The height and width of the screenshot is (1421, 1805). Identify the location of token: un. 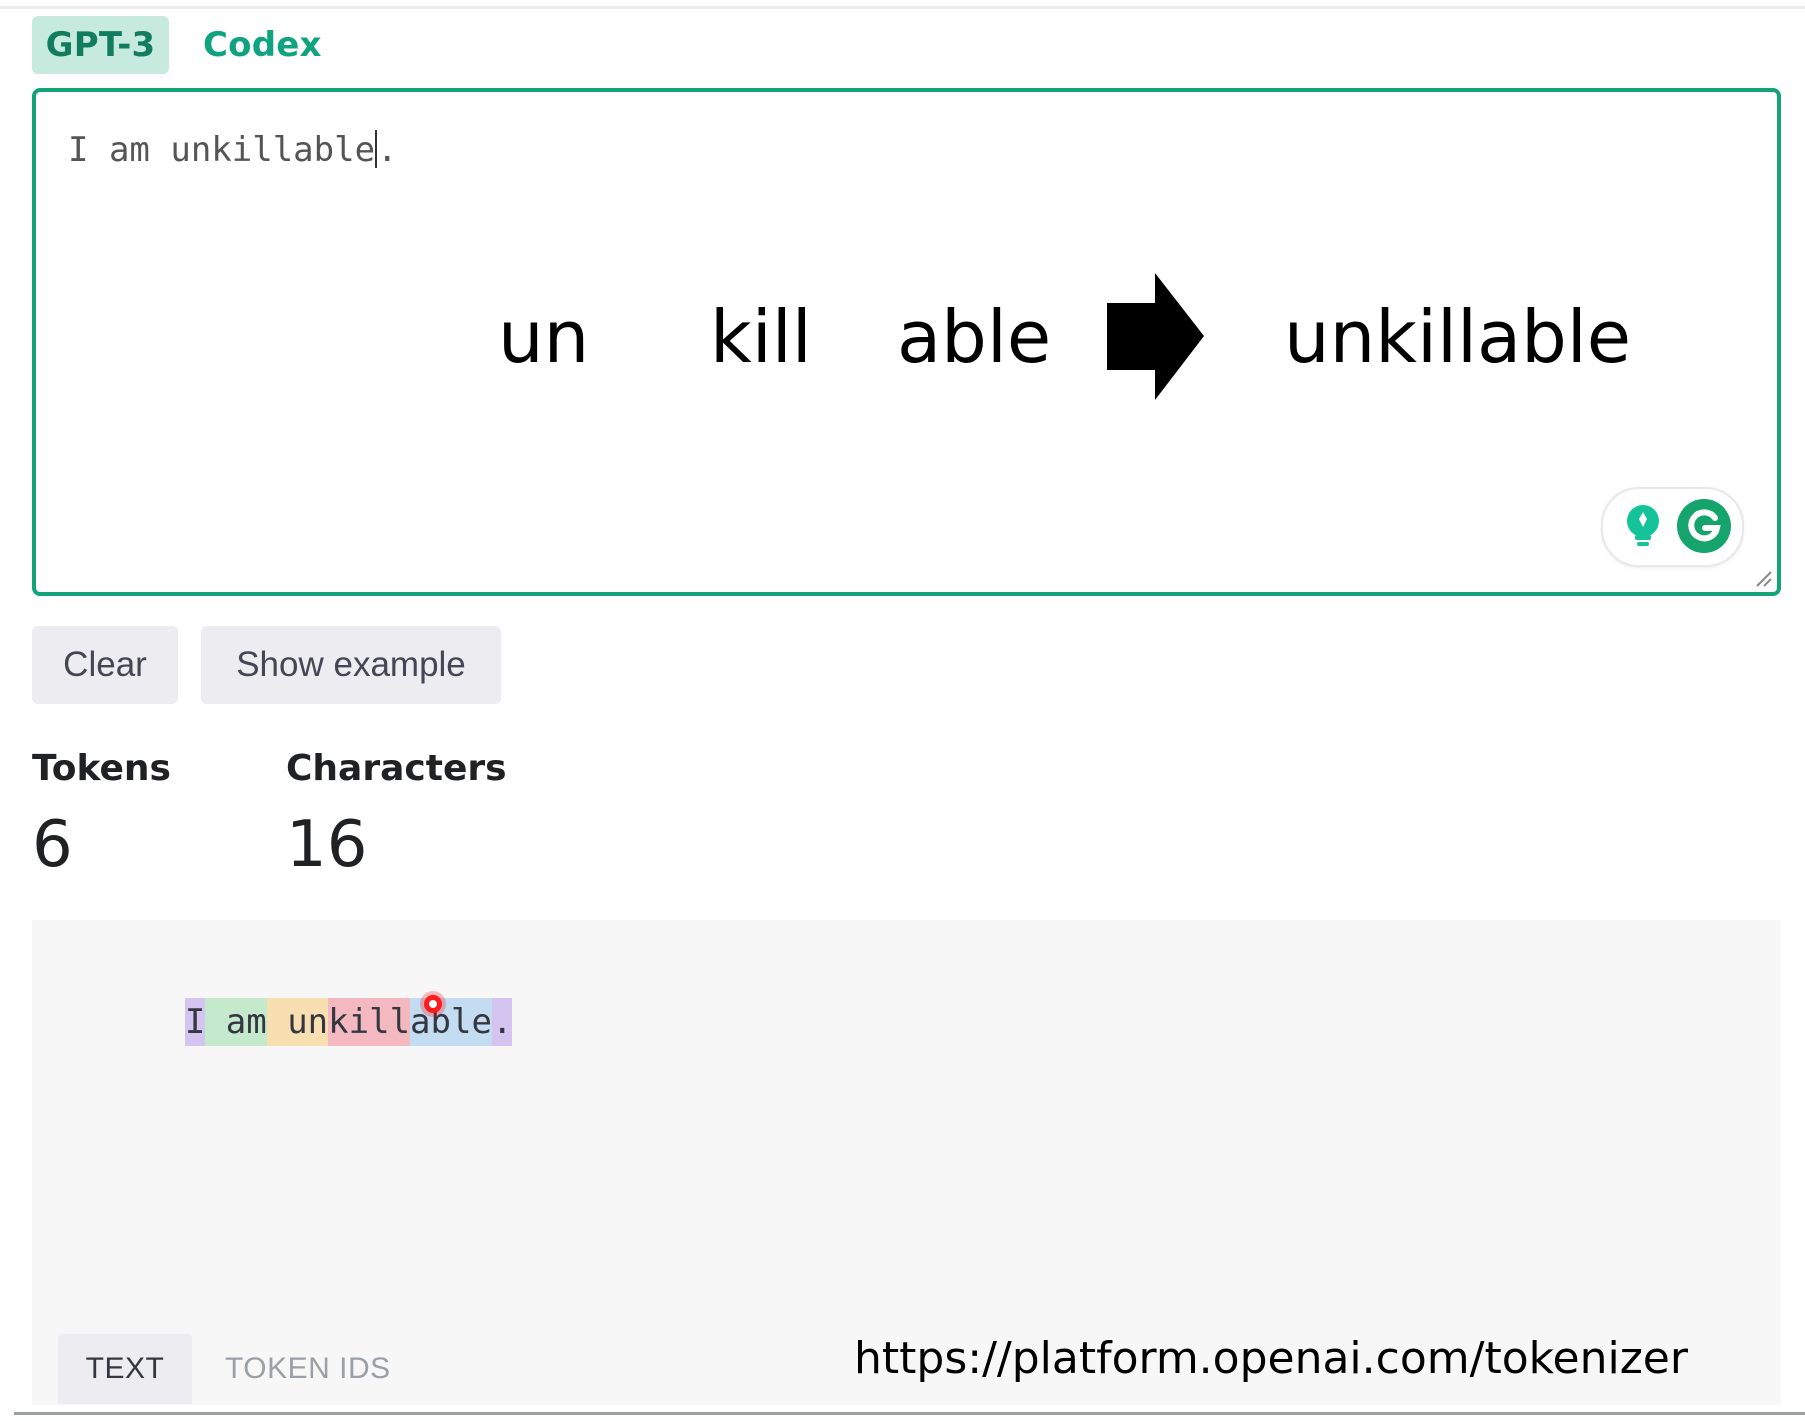
(297, 1022).